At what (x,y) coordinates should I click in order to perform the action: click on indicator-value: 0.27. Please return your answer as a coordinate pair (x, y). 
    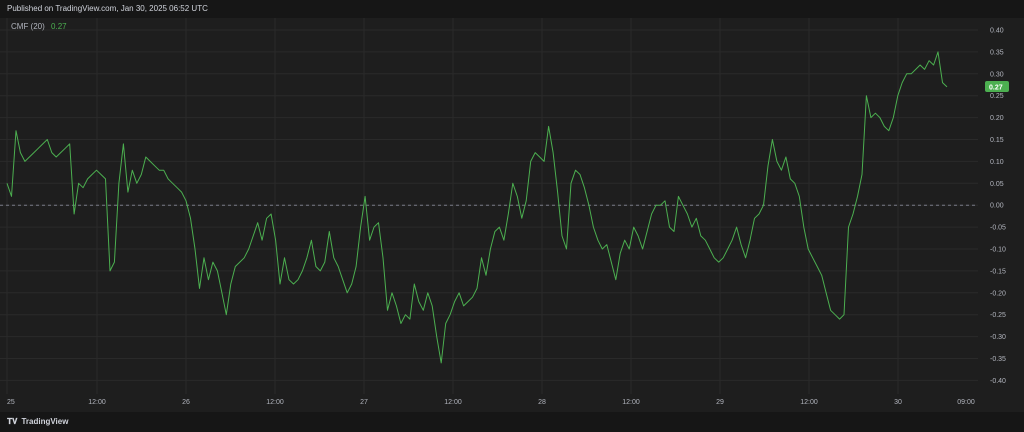
    Looking at the image, I should click on (59, 26).